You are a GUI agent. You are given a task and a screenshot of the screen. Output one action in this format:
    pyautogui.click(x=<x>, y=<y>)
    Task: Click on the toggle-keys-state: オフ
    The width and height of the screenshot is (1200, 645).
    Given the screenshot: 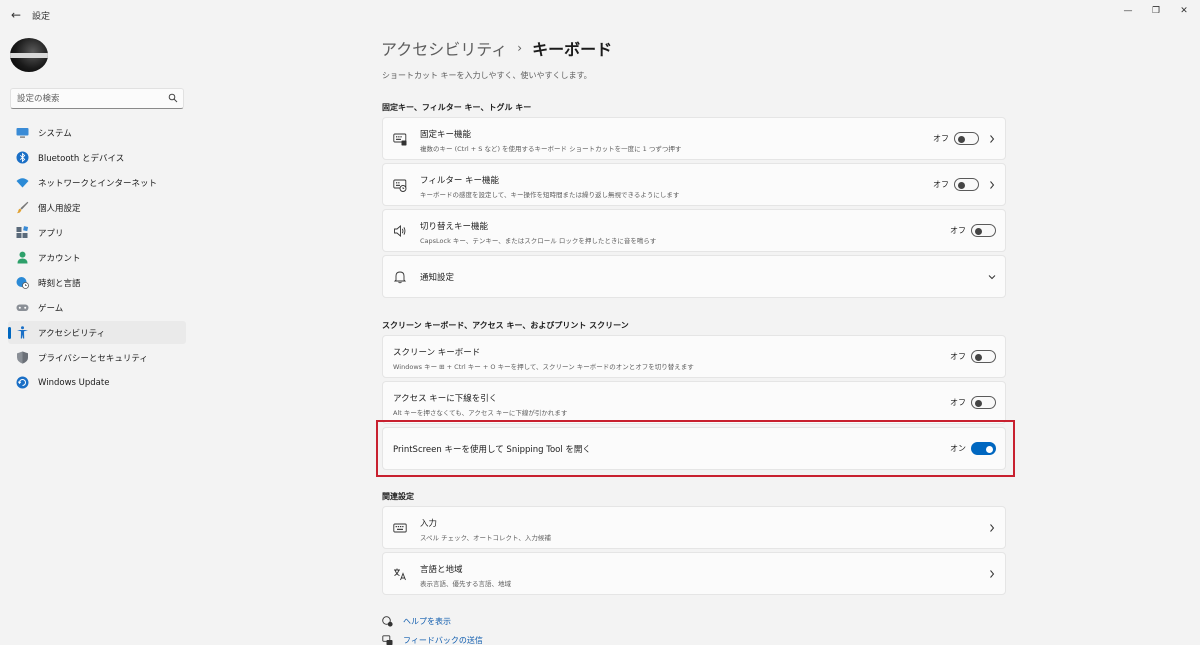 What is the action you would take?
    pyautogui.click(x=958, y=230)
    